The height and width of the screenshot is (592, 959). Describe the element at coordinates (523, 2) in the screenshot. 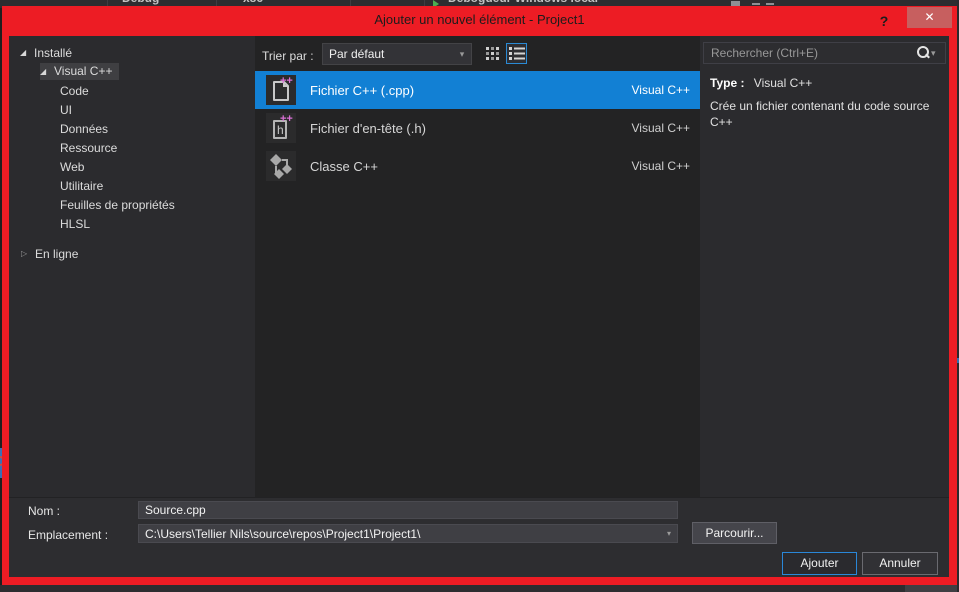

I see `toolbar-run-label: Débogueur Windows local` at that location.